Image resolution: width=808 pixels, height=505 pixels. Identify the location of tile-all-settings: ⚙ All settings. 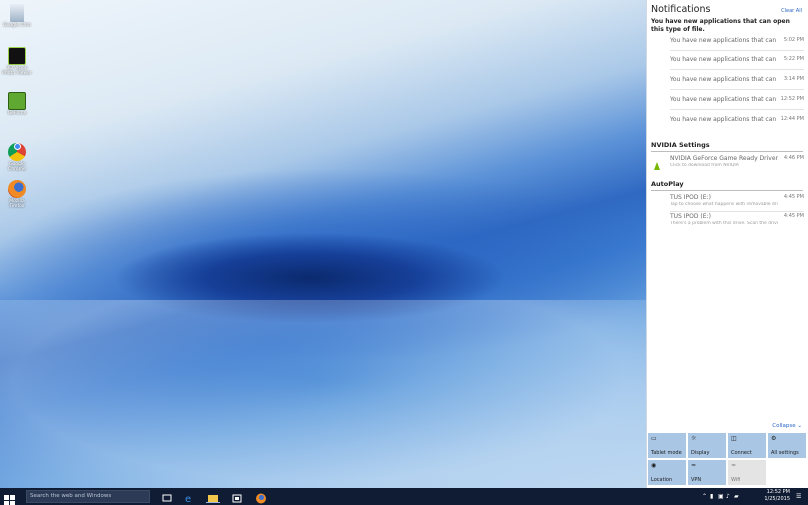
(787, 445).